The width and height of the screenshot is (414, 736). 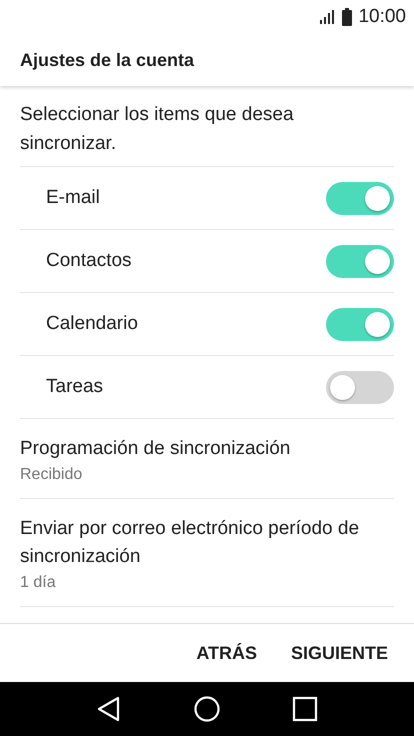 What do you see at coordinates (52, 475) in the screenshot?
I see `setting-value: Recibido` at bounding box center [52, 475].